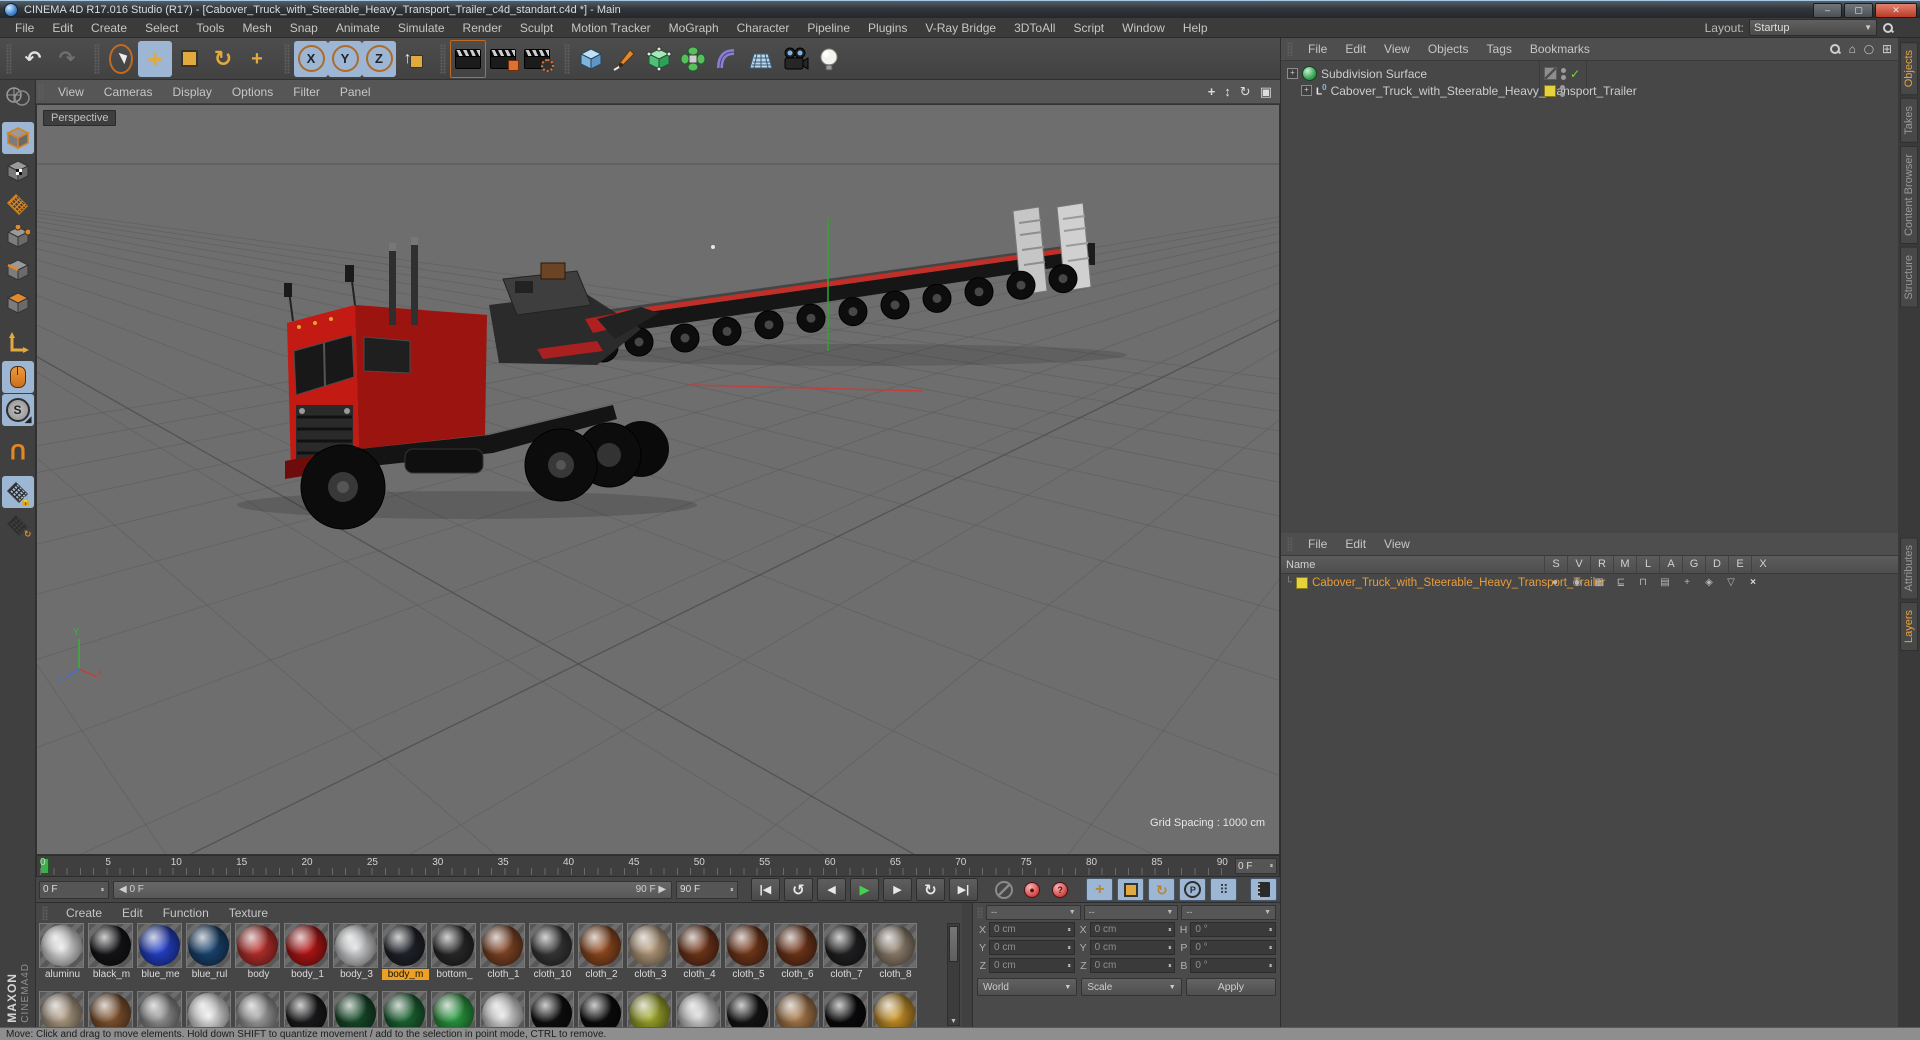 This screenshot has width=1920, height=1040. I want to click on material-cloth-4: cloth_4, so click(699, 956).